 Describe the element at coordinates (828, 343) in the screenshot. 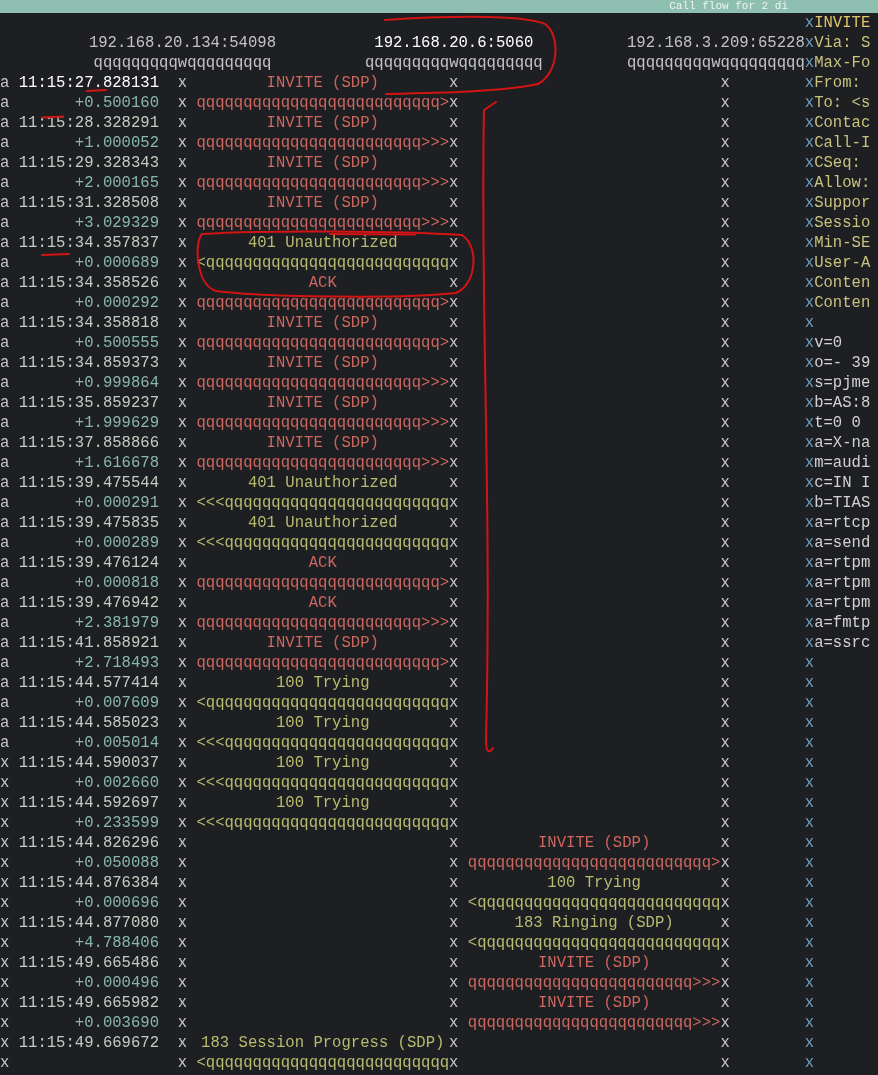

I see `sip-message-line: v=0` at that location.